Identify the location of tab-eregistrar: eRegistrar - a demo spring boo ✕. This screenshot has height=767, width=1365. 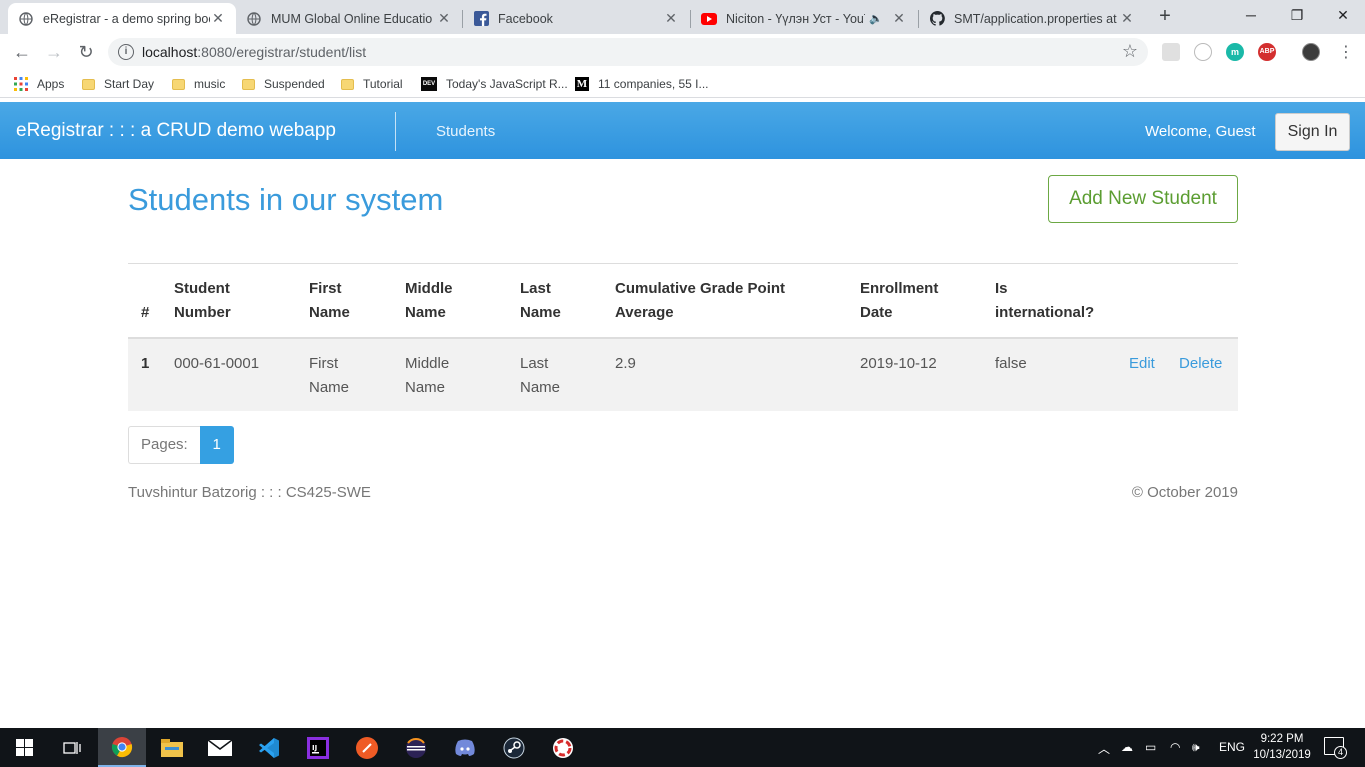
(122, 18).